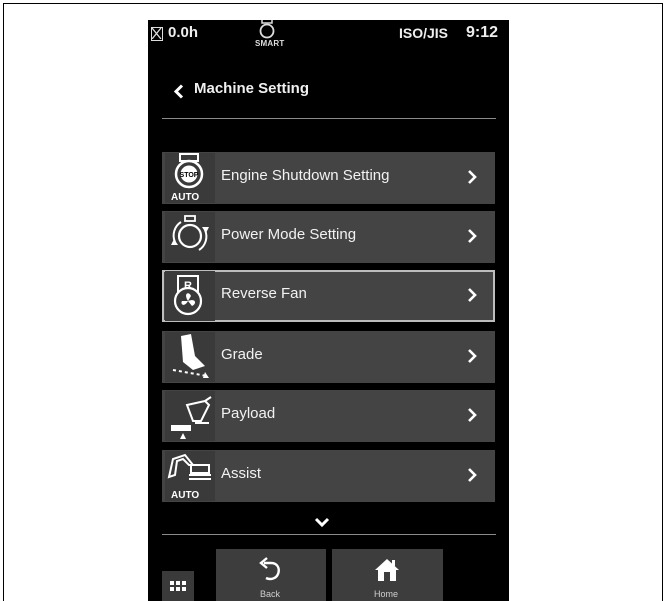 This screenshot has width=671, height=601. I want to click on home-label: Home, so click(386, 594).